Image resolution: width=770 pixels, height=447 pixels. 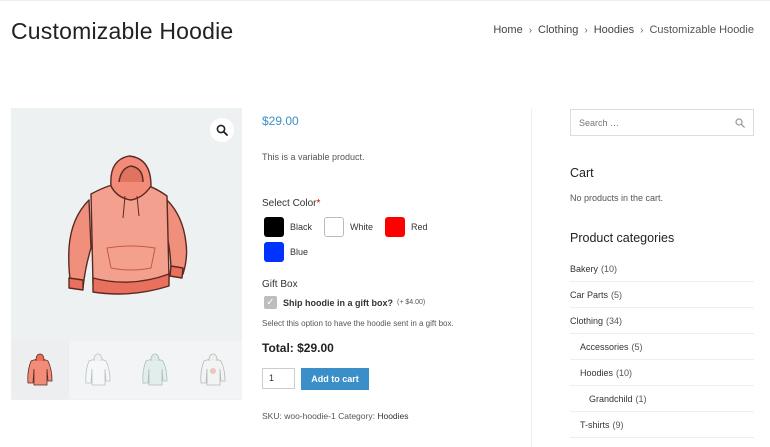 What do you see at coordinates (298, 348) in the screenshot?
I see `product-total: Total: $29.00` at bounding box center [298, 348].